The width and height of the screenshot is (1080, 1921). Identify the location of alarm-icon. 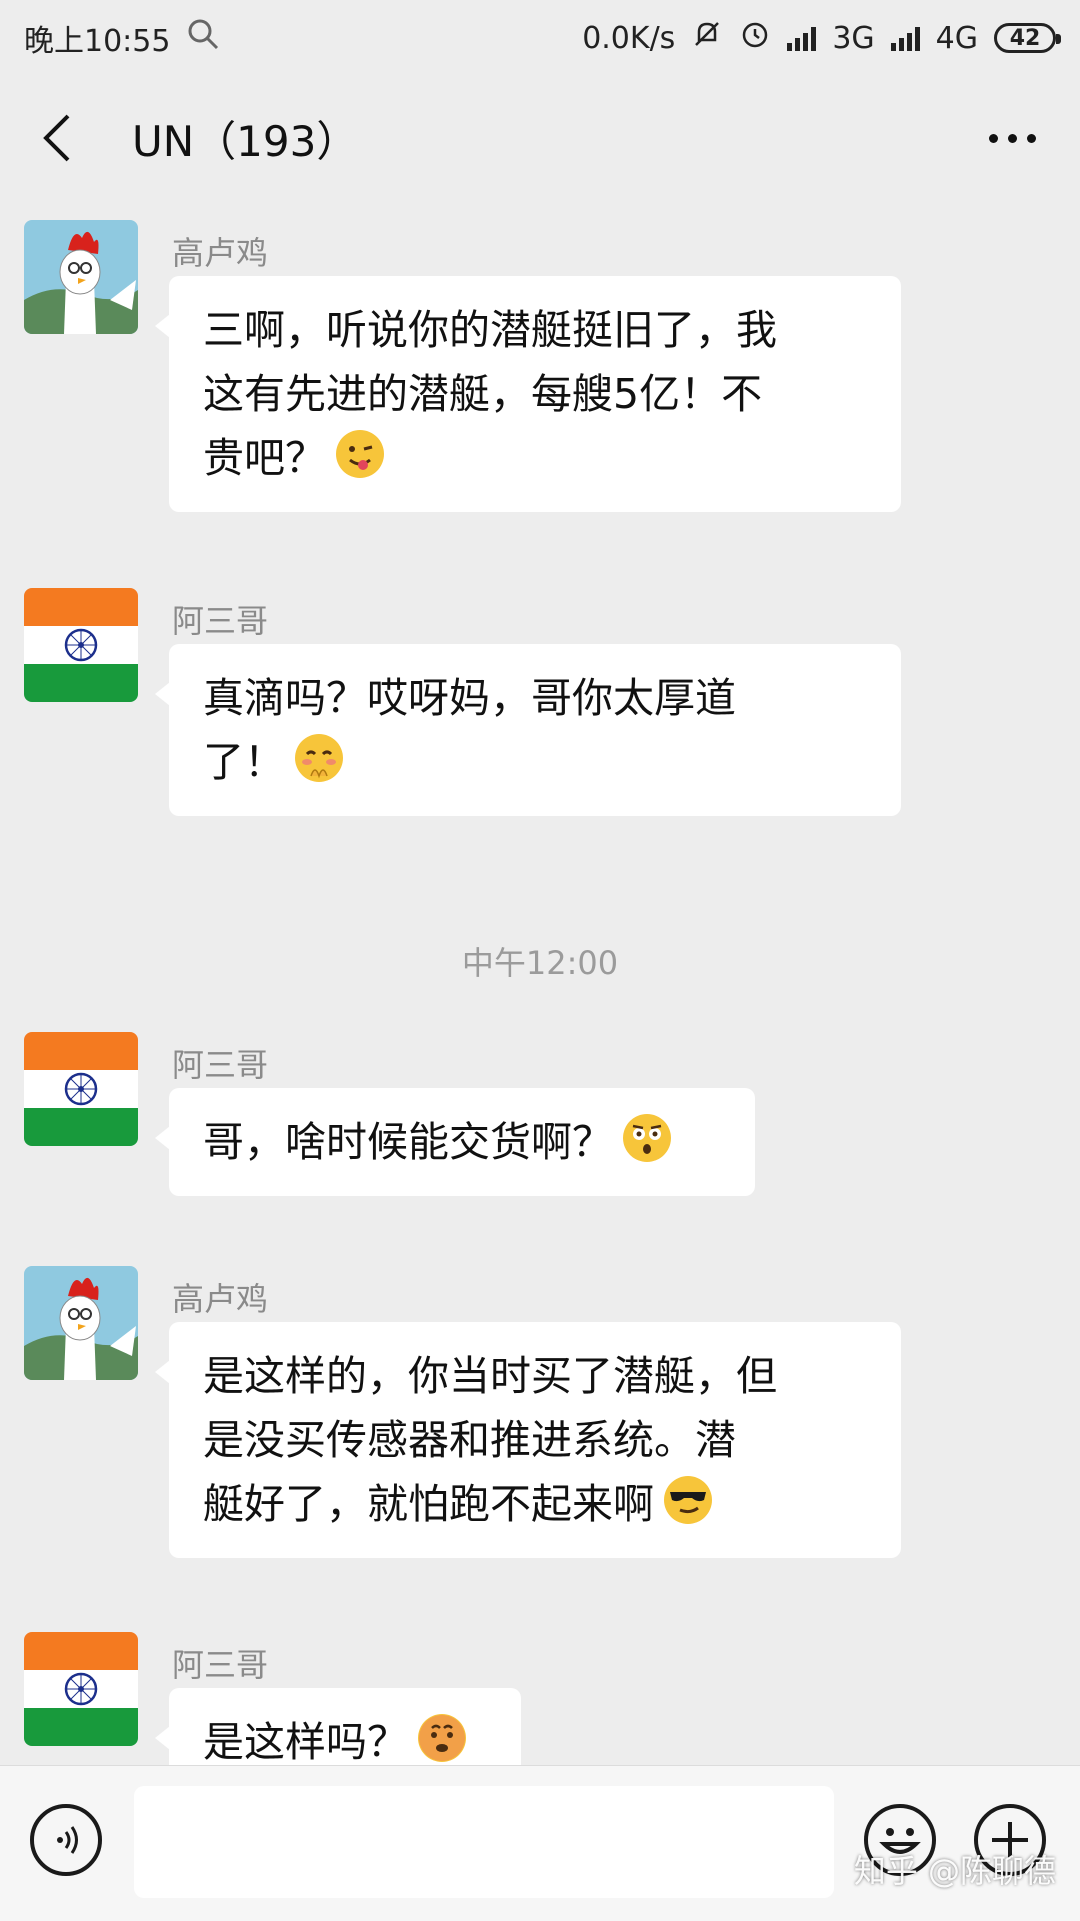
(755, 38).